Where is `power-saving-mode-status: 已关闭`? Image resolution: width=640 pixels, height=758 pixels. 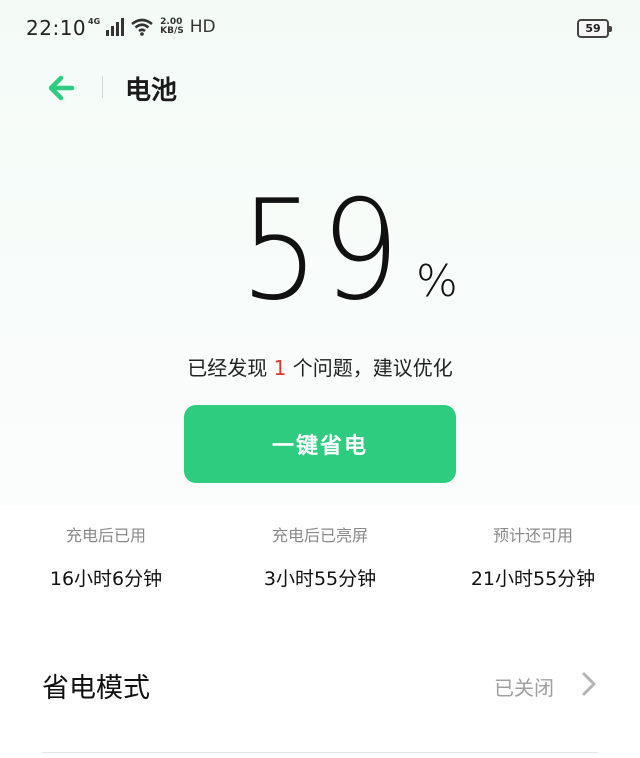
power-saving-mode-status: 已关闭 is located at coordinates (524, 688).